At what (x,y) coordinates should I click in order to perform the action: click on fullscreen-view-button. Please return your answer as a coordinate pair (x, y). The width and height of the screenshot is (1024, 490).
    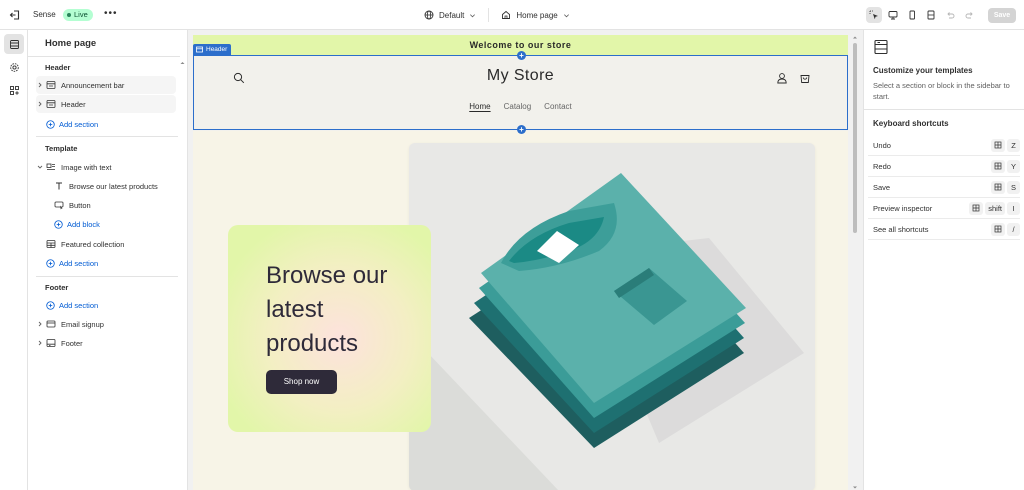
    Looking at the image, I should click on (931, 15).